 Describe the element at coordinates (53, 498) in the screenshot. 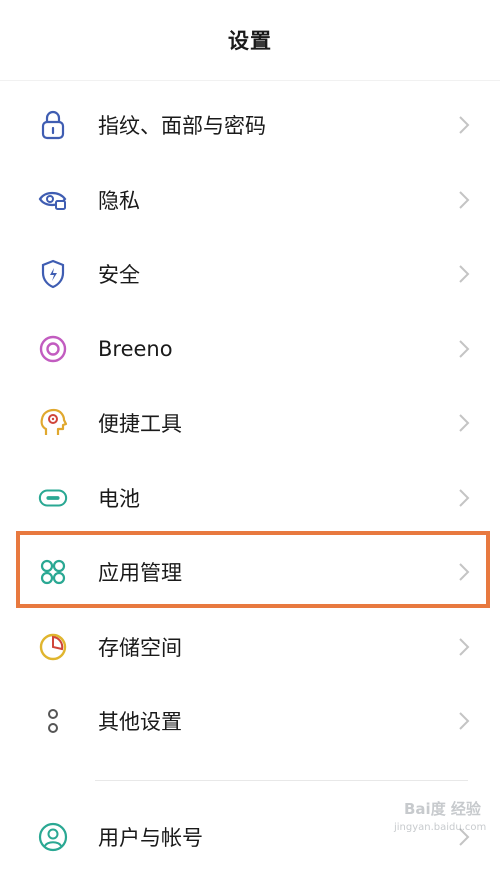

I see `battery-icon` at that location.